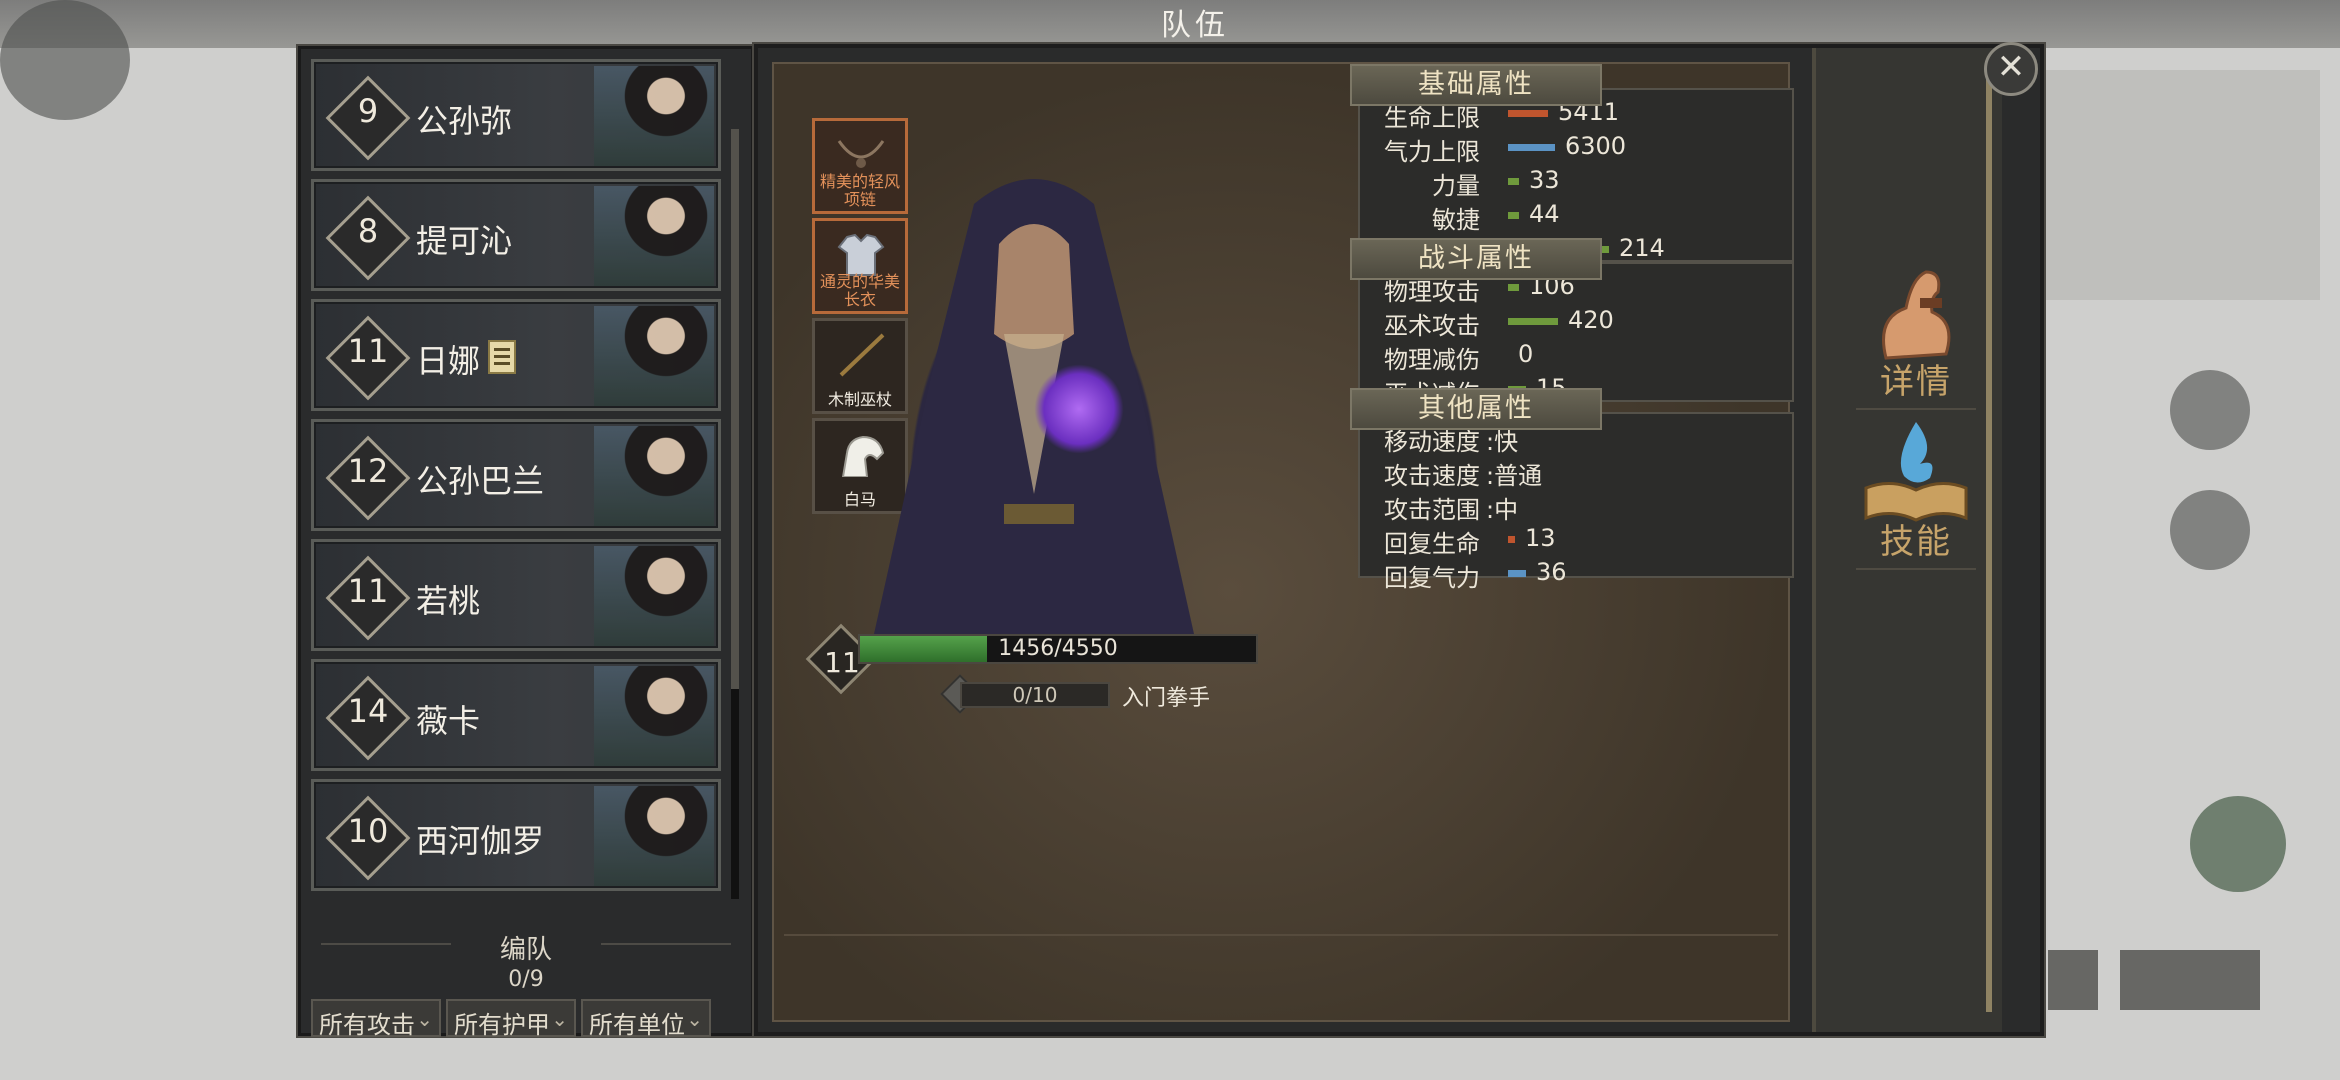  Describe the element at coordinates (1544, 214) in the screenshot. I see `attribute-value: 44` at that location.